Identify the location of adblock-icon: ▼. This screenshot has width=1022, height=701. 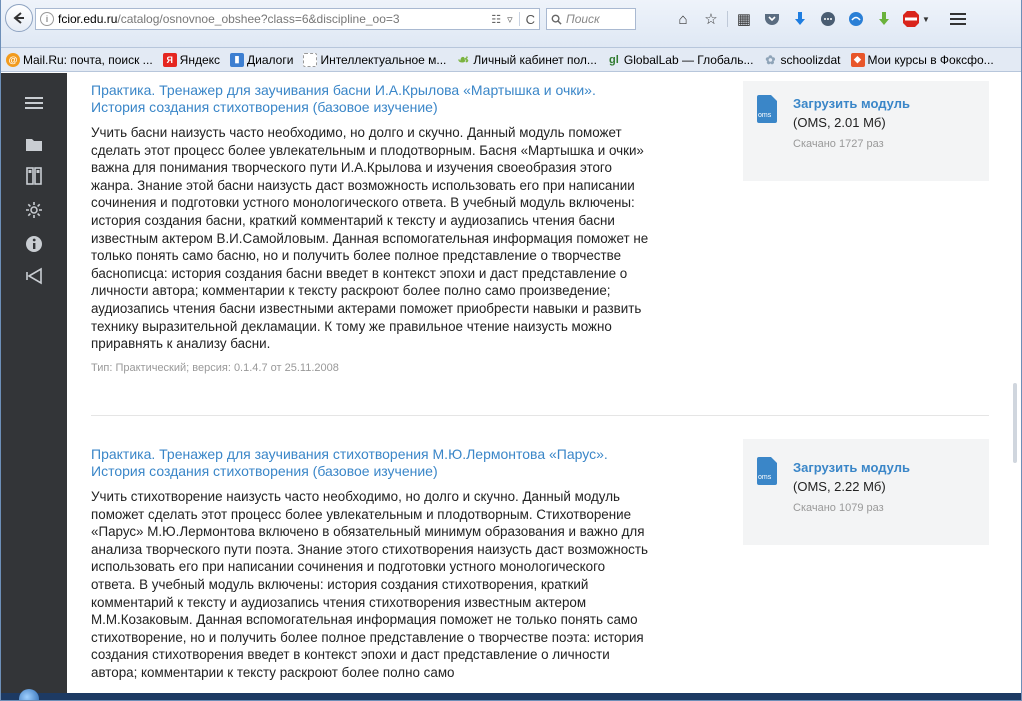
(916, 19).